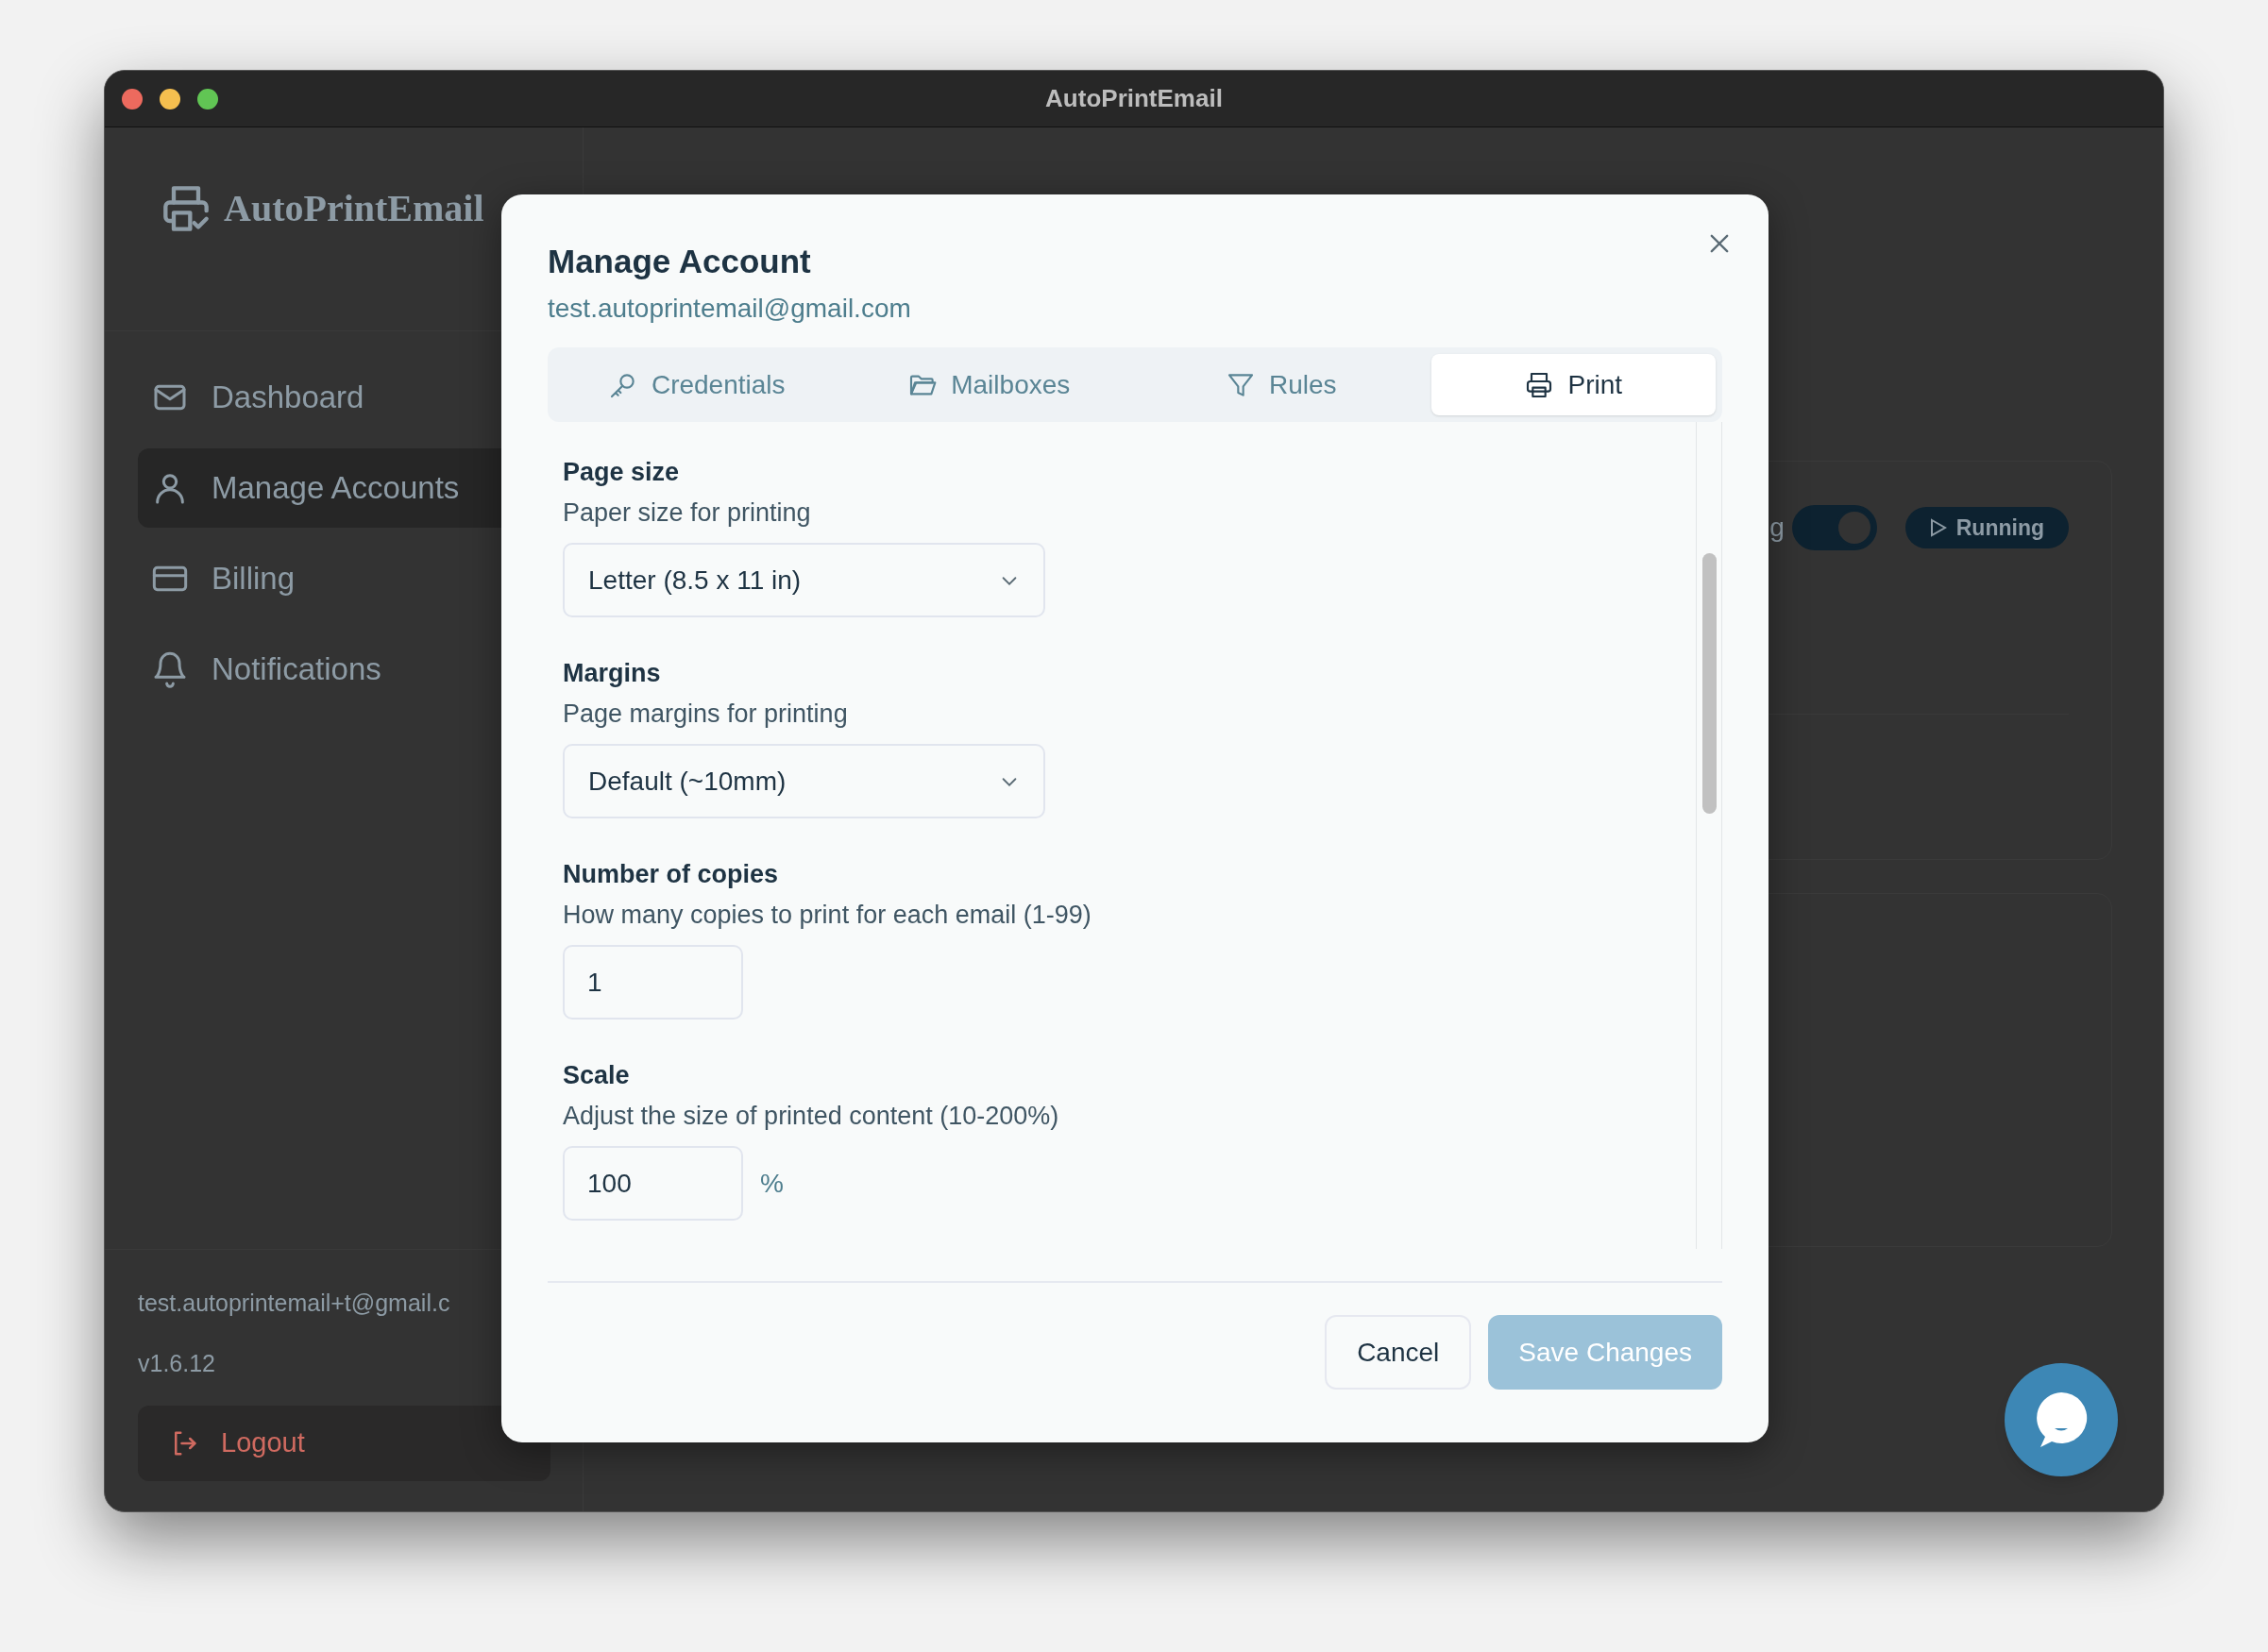  I want to click on cancel-button: Cancel, so click(1398, 1352).